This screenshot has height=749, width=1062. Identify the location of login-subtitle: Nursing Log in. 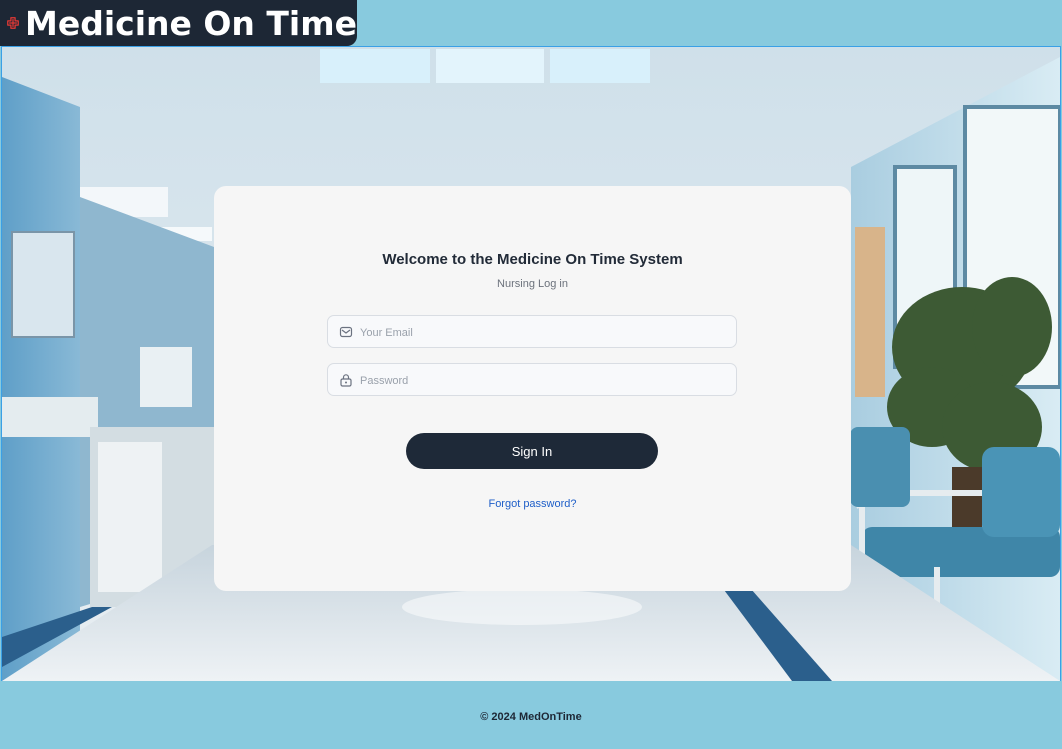
(532, 284).